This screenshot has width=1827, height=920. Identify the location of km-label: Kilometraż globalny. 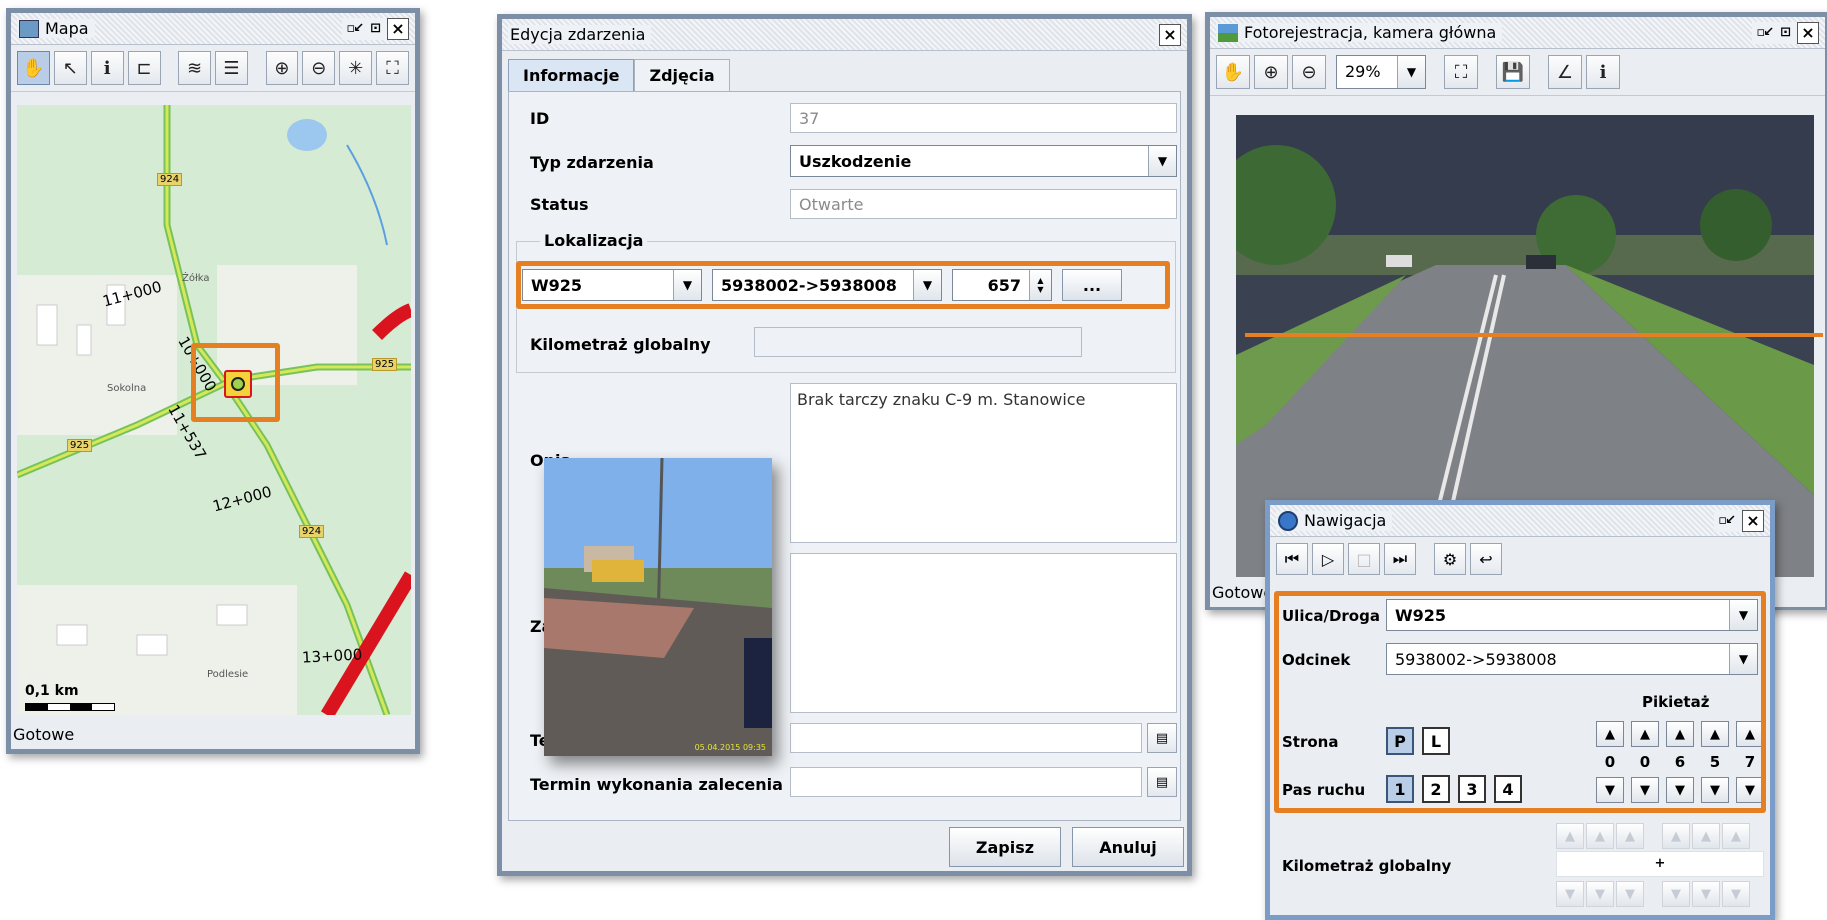
(620, 344).